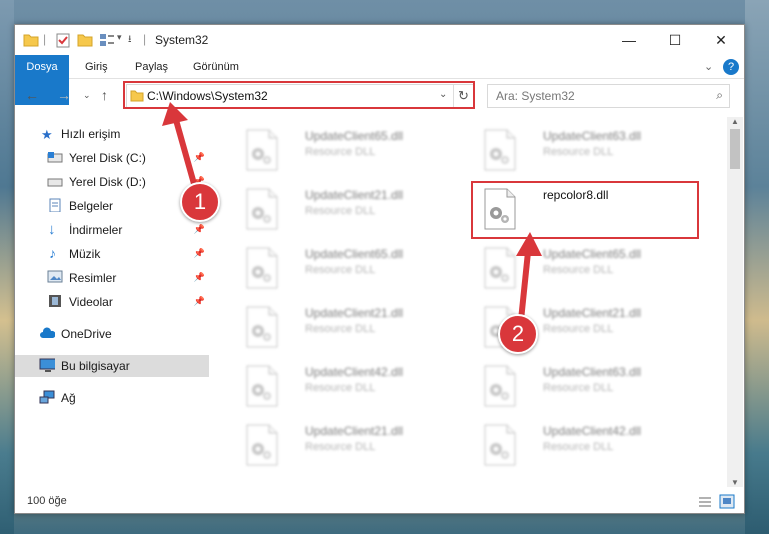  I want to click on step-badge-1: 1, so click(200, 202).